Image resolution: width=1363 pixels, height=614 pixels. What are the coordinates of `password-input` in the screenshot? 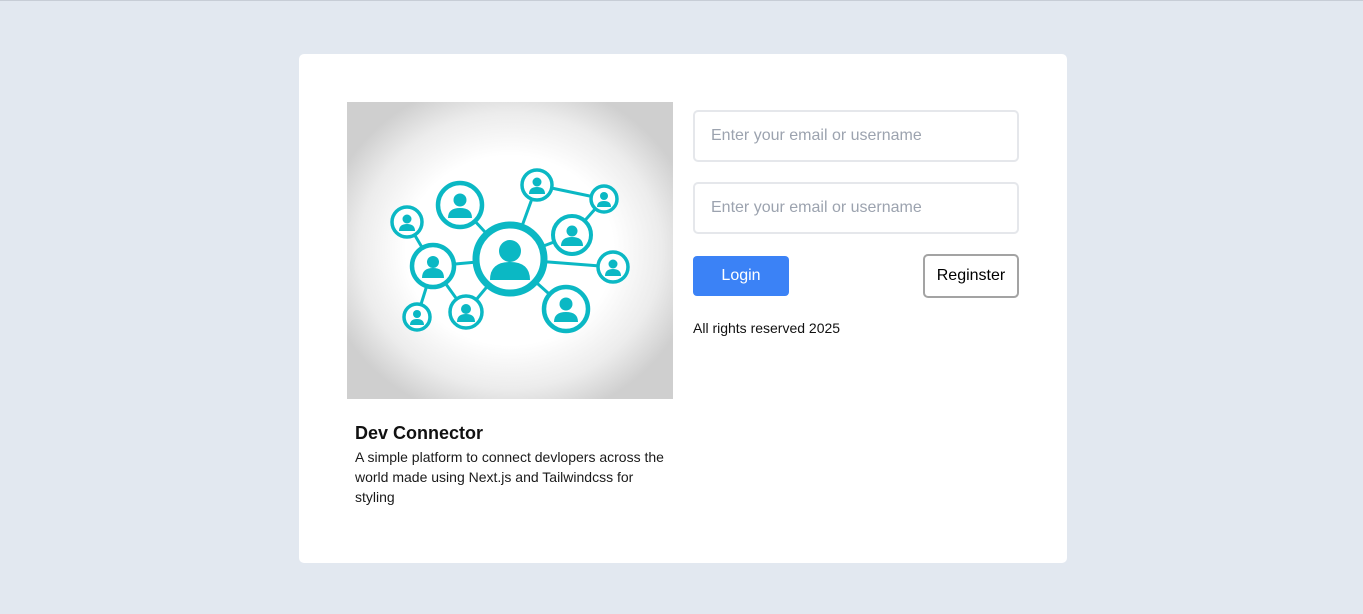 It's located at (856, 208).